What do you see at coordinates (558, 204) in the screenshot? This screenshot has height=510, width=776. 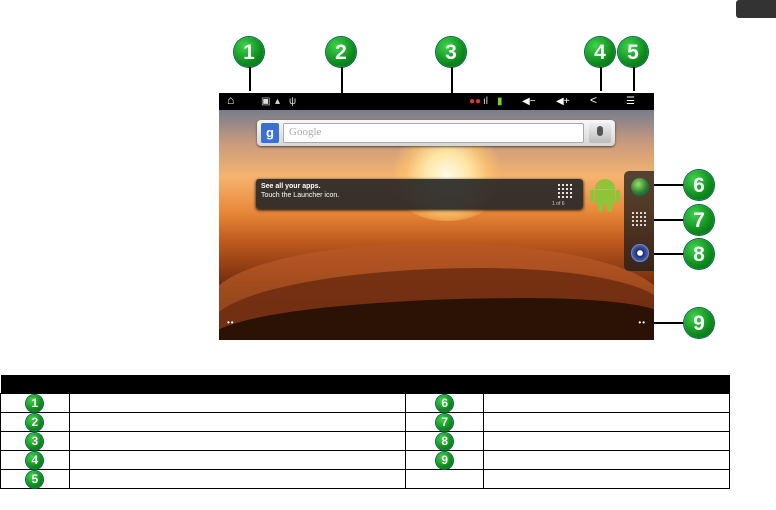 I see `tip-page-indicator: 1 of 6` at bounding box center [558, 204].